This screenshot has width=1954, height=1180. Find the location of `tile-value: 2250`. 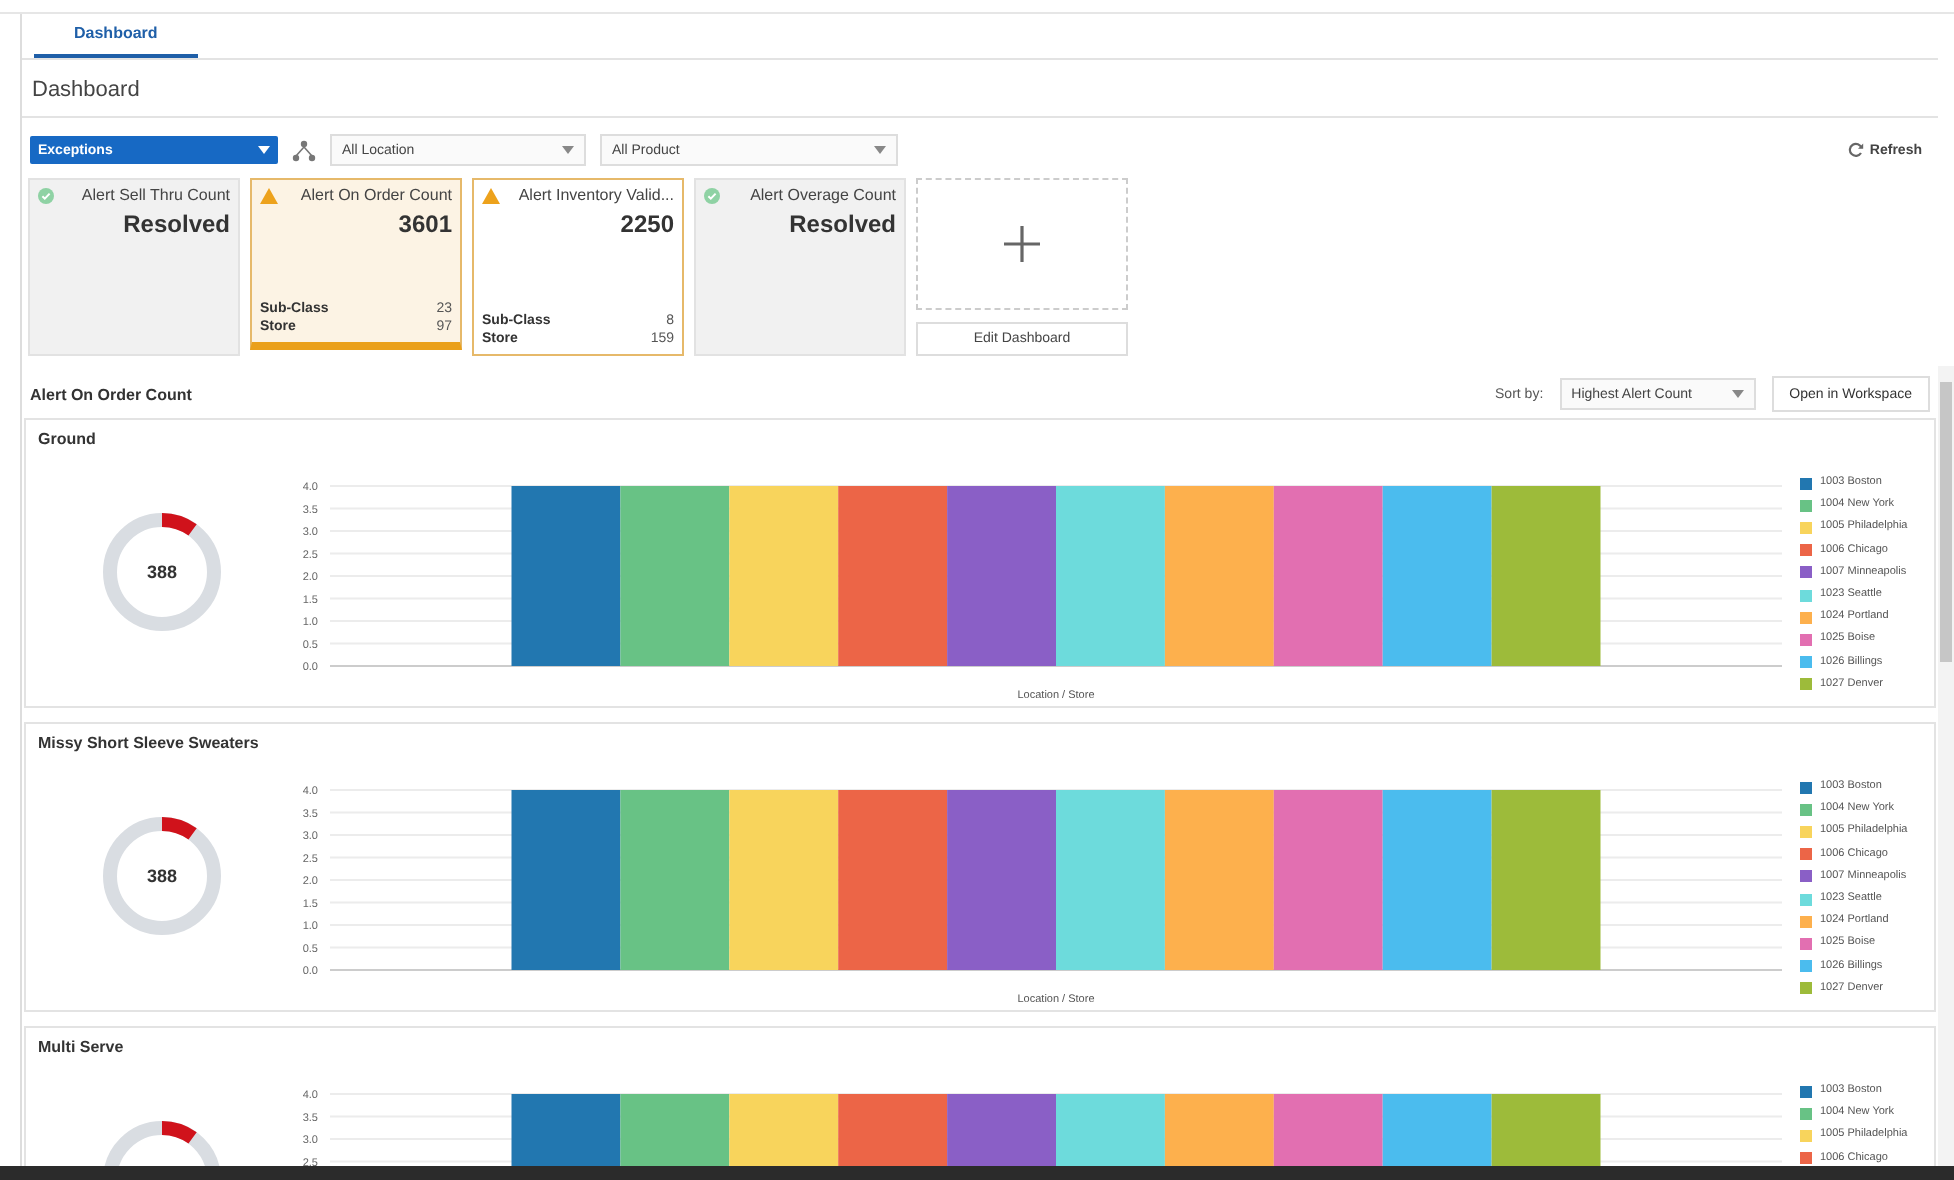

tile-value: 2250 is located at coordinates (646, 224).